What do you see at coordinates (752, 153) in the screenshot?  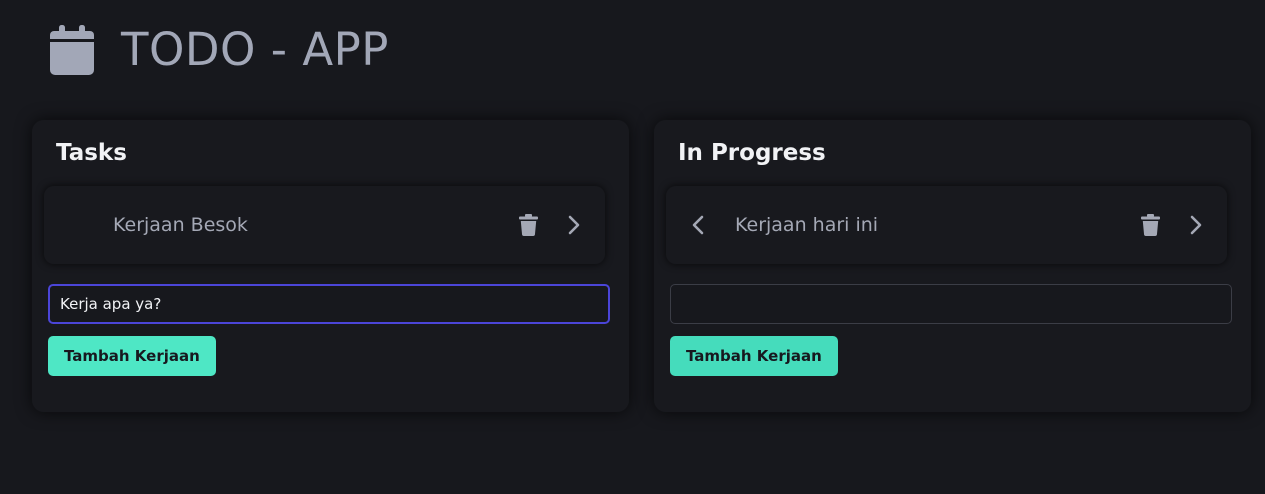 I see `column-title: In Progress` at bounding box center [752, 153].